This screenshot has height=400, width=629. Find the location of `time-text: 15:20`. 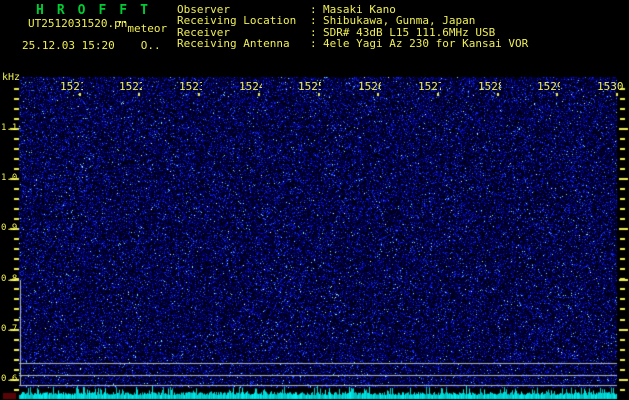

time-text: 15:20 is located at coordinates (98, 45).